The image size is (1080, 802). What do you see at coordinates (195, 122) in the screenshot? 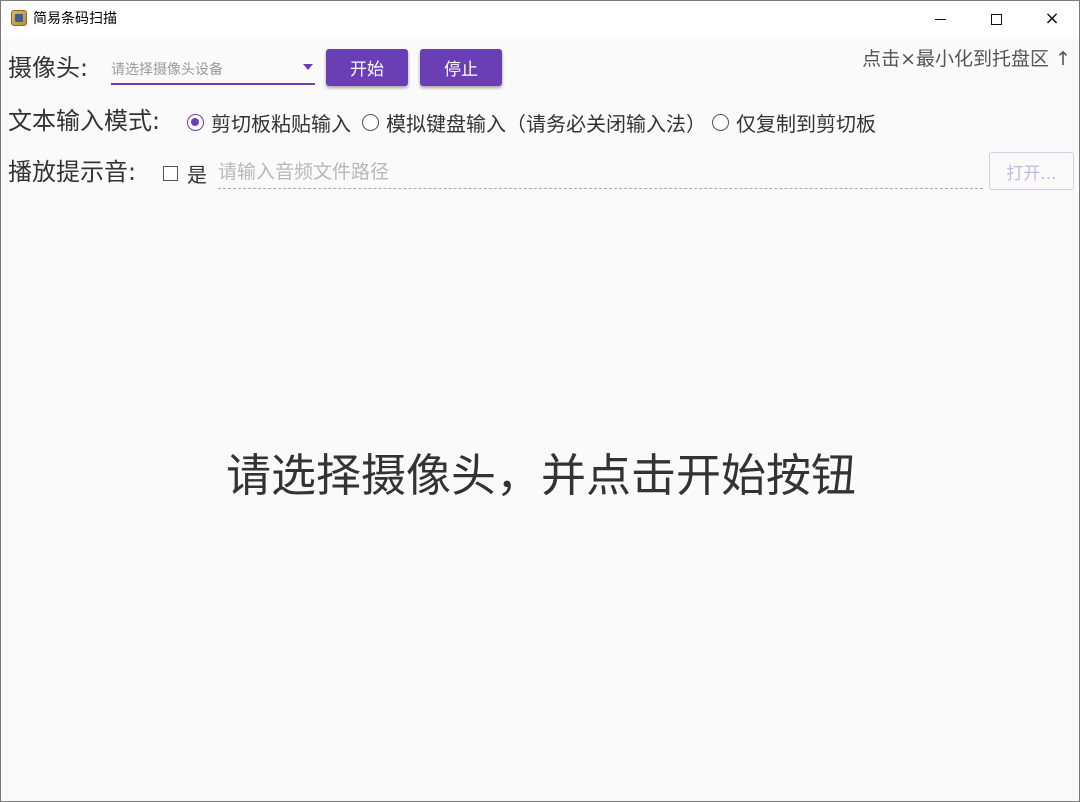
I see `radio-checked-icon` at bounding box center [195, 122].